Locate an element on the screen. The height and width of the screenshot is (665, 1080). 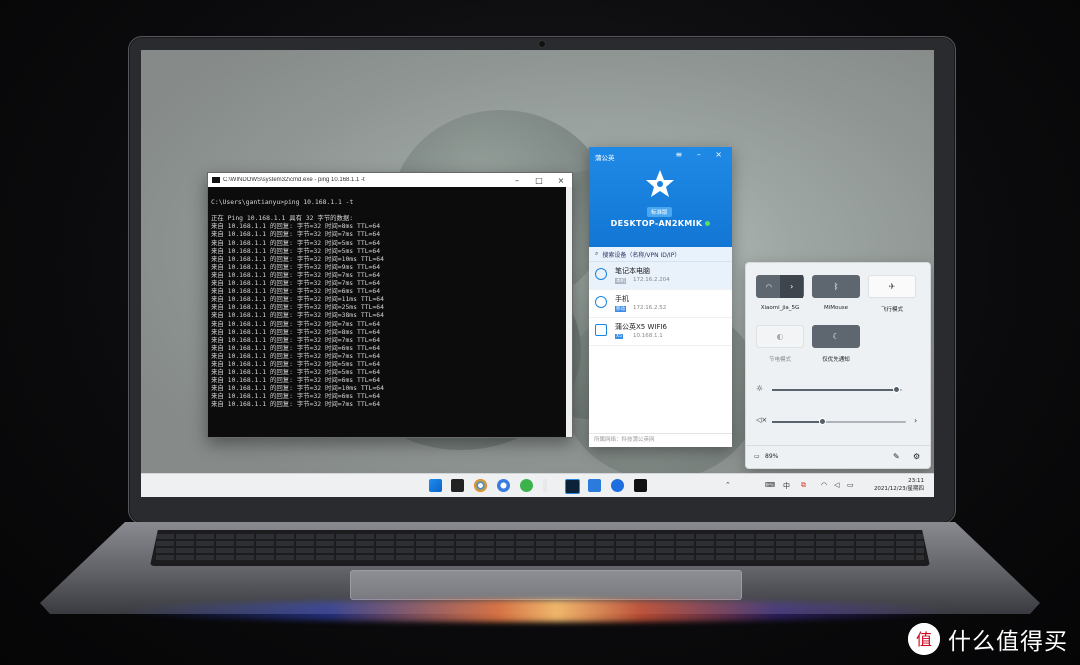
keyboard-icon: ⌨ is located at coordinates (770, 485).